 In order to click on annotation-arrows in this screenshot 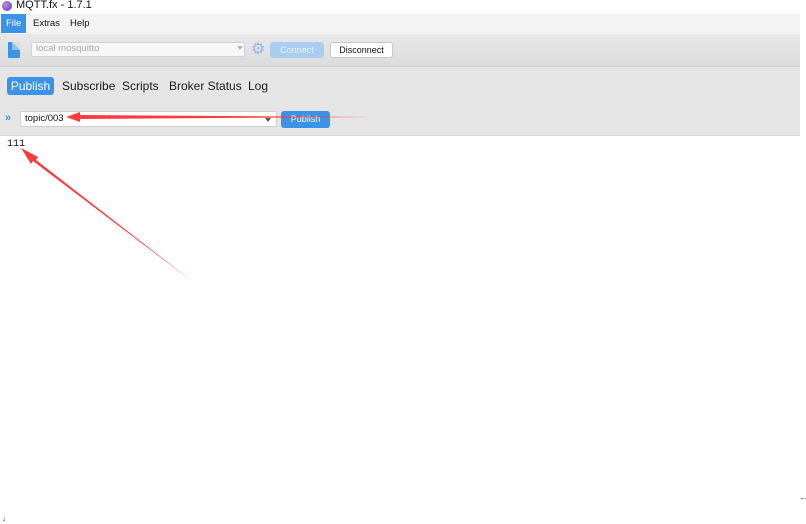, I will do `click(196, 197)`.